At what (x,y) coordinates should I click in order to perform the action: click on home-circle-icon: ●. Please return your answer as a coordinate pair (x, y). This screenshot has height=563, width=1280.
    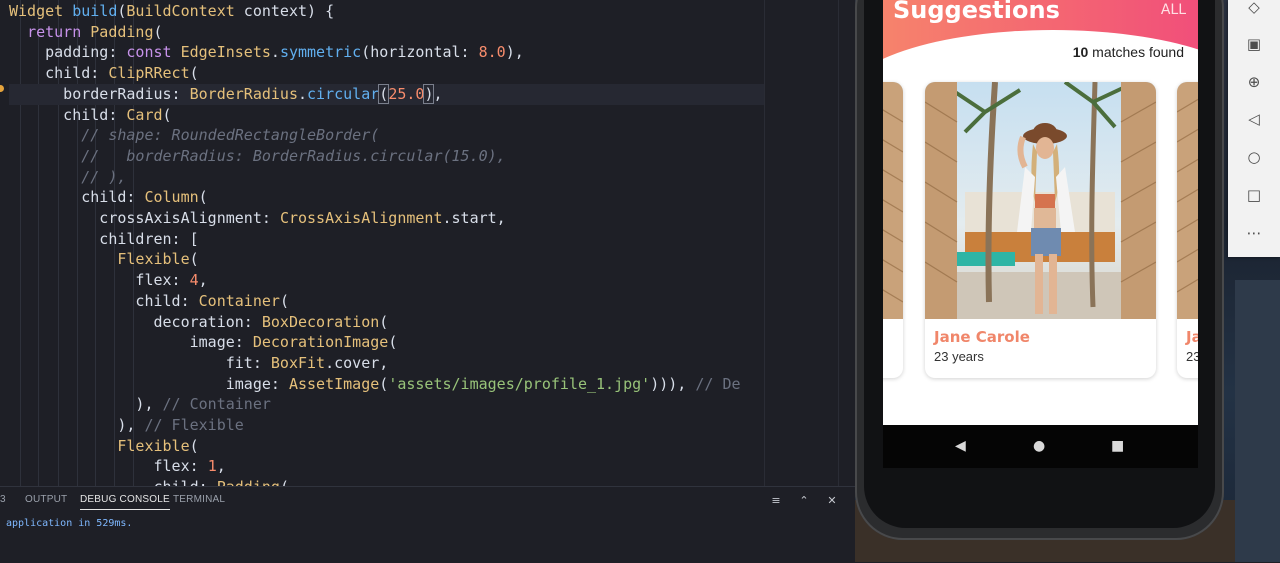
    Looking at the image, I should click on (1039, 446).